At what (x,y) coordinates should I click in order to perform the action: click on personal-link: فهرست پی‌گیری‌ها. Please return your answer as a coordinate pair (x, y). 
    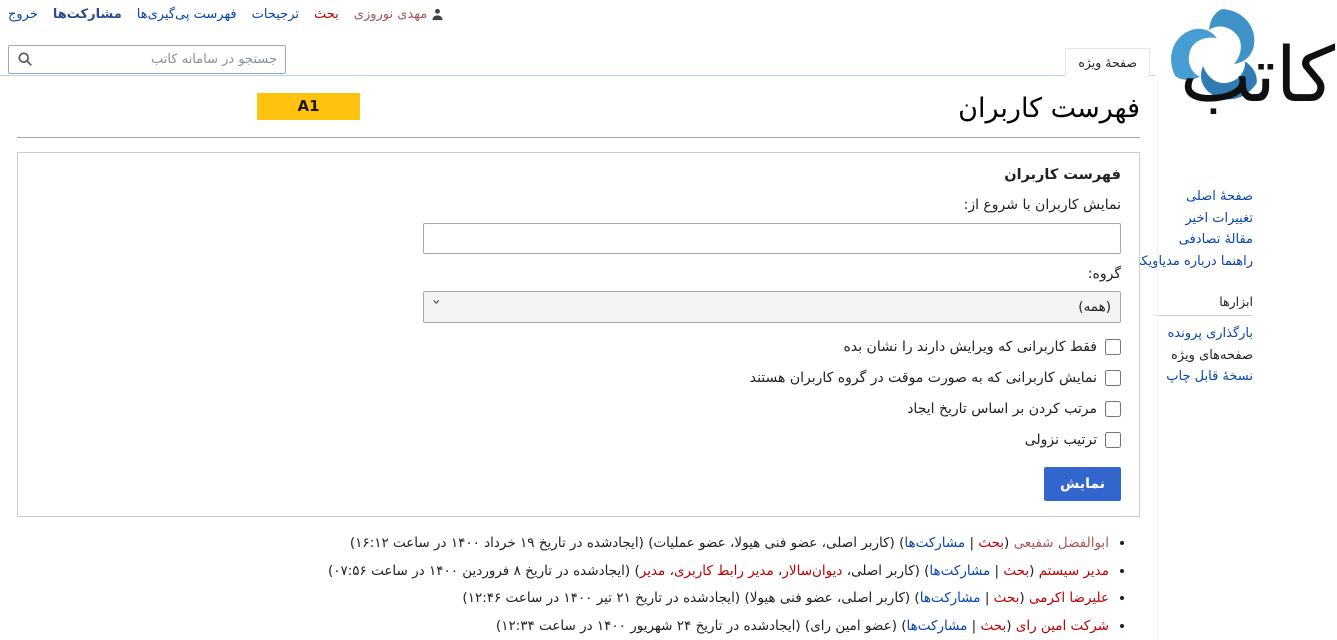
    Looking at the image, I should click on (187, 14).